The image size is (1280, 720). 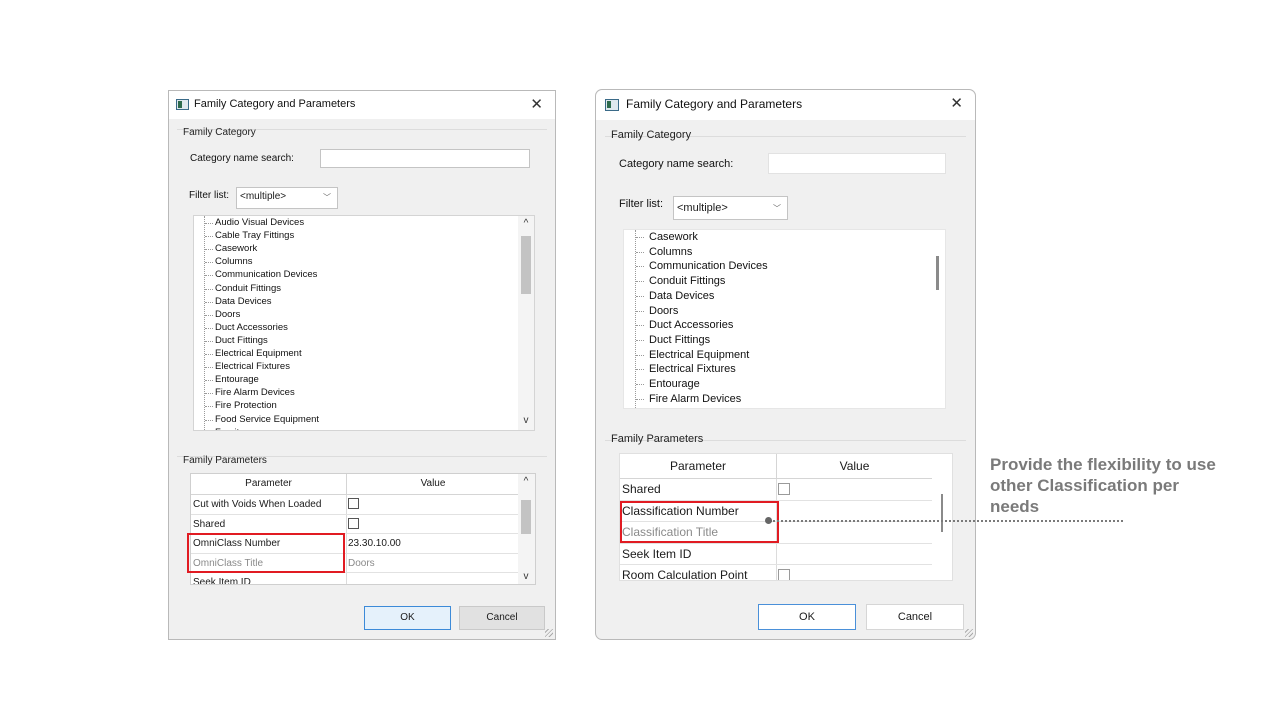 I want to click on table-row: Room Calculation Point, so click(x=776, y=573).